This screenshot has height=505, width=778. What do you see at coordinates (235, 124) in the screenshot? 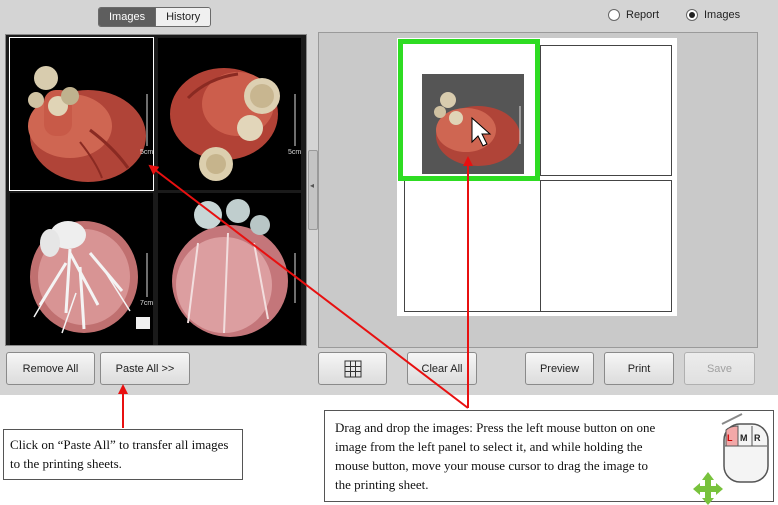
I see `heart-superior-image: 5cm` at bounding box center [235, 124].